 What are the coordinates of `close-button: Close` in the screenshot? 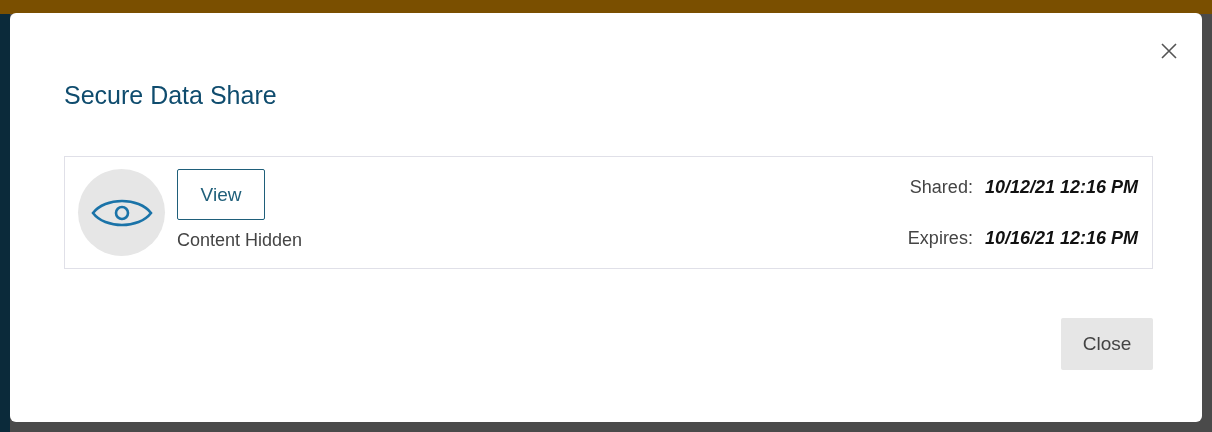 It's located at (1107, 344).